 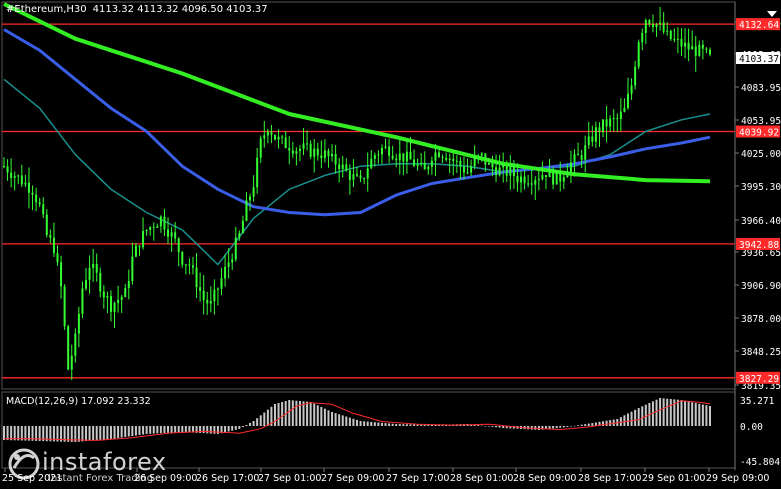 What do you see at coordinates (609, 478) in the screenshot?
I see `time-label: 28 Sep 17:00` at bounding box center [609, 478].